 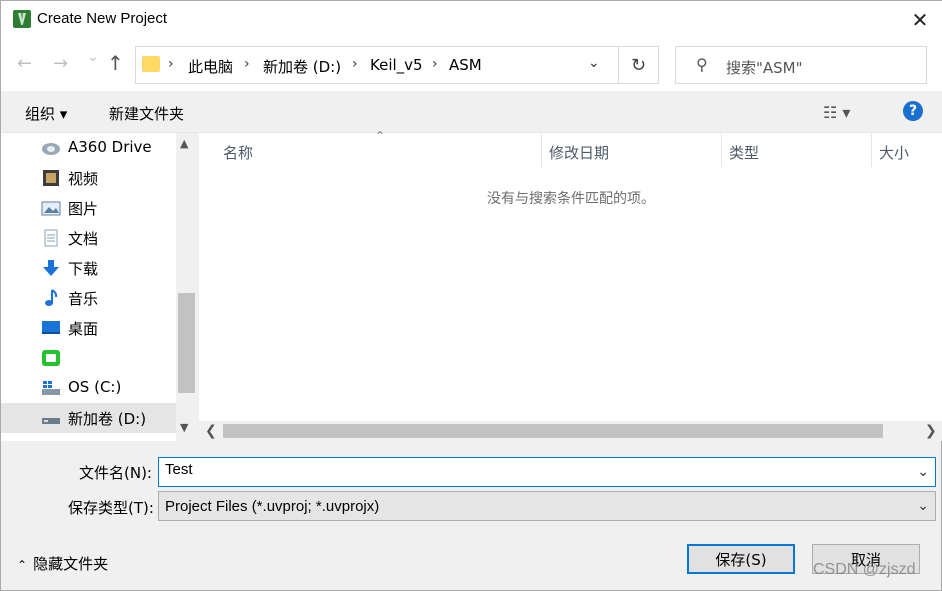 What do you see at coordinates (83, 269) in the screenshot?
I see `sidebar-item-label: 下载` at bounding box center [83, 269].